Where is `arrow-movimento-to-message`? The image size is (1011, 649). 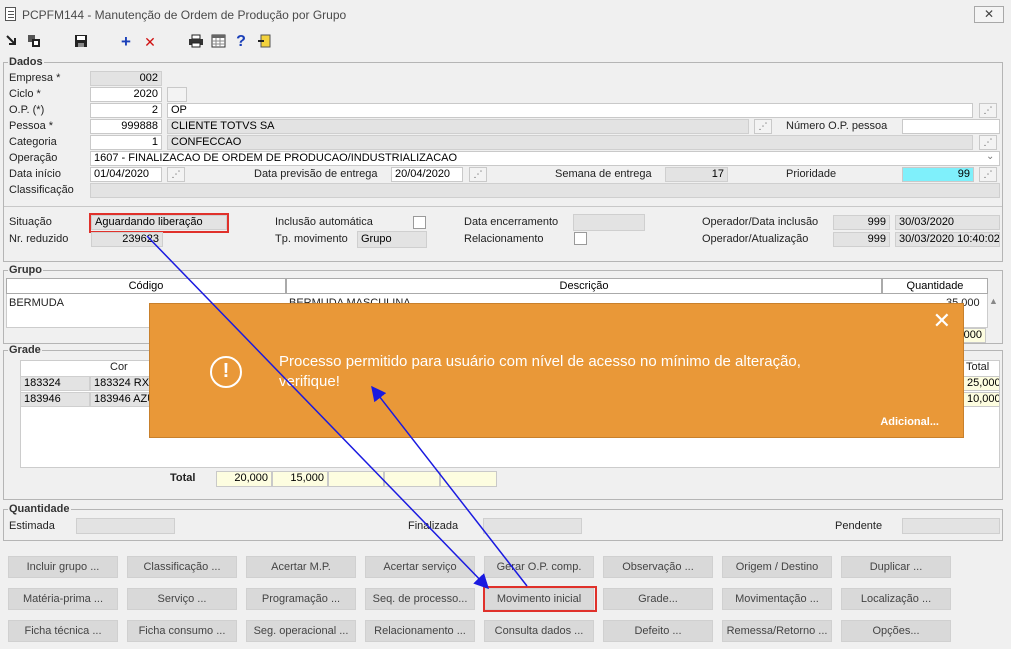
arrow-movimento-to-message is located at coordinates (449, 486).